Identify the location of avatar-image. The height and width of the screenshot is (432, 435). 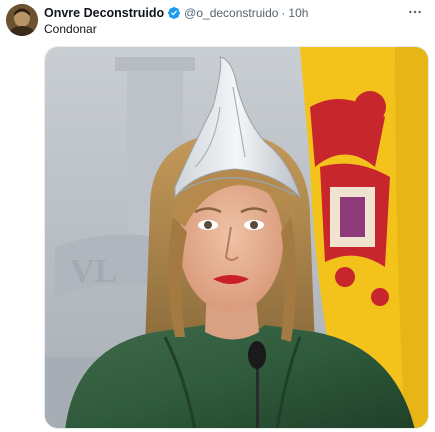
(22, 20).